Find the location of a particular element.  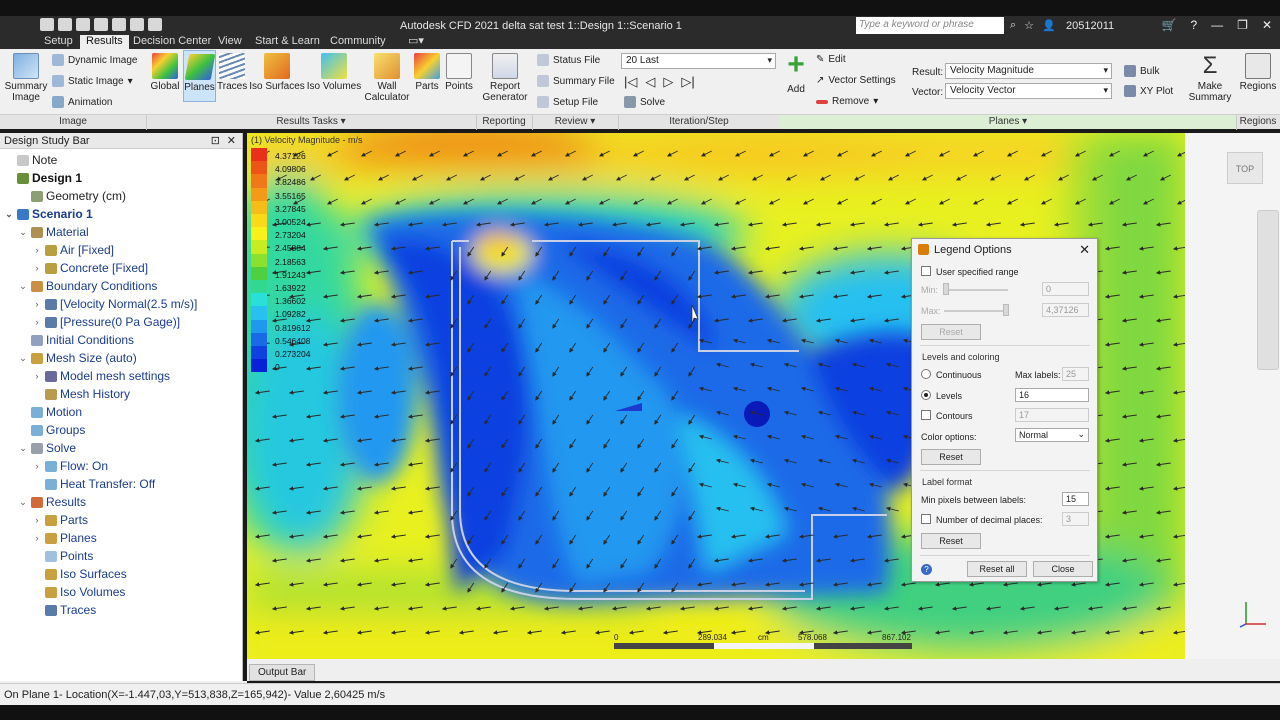

search-input: Type a keyword or phrase is located at coordinates (930, 25).